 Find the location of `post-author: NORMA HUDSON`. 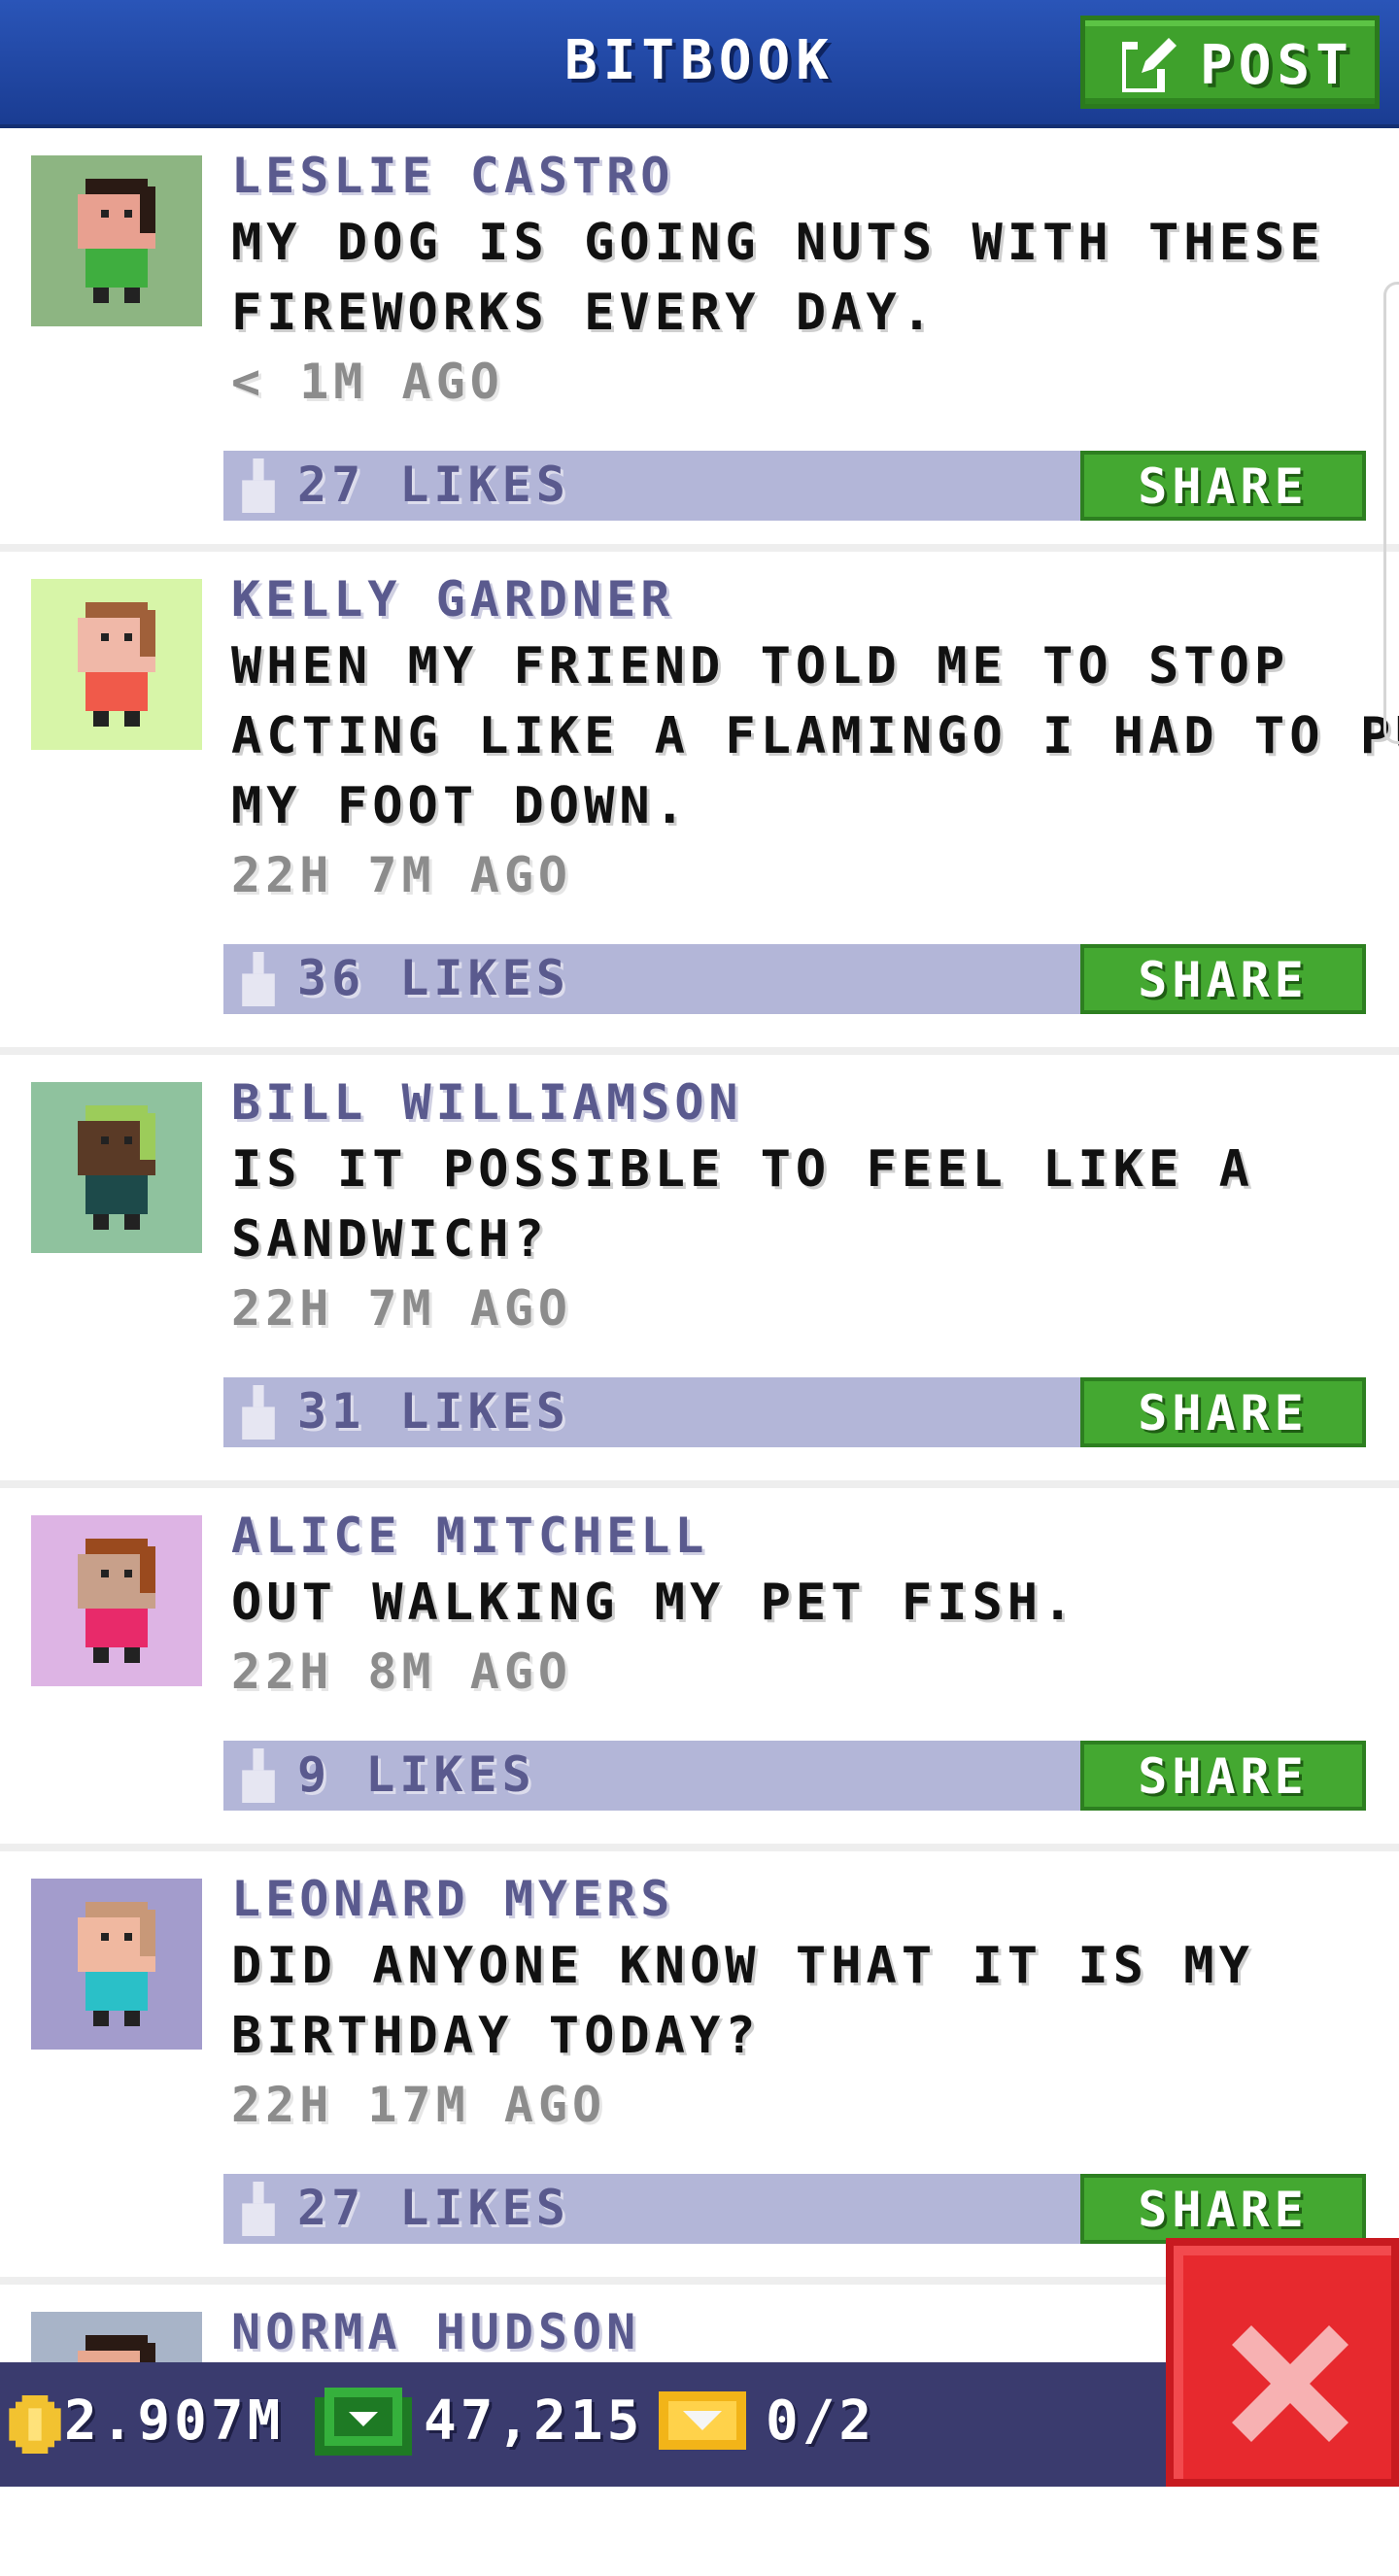

post-author: NORMA HUDSON is located at coordinates (435, 2332).